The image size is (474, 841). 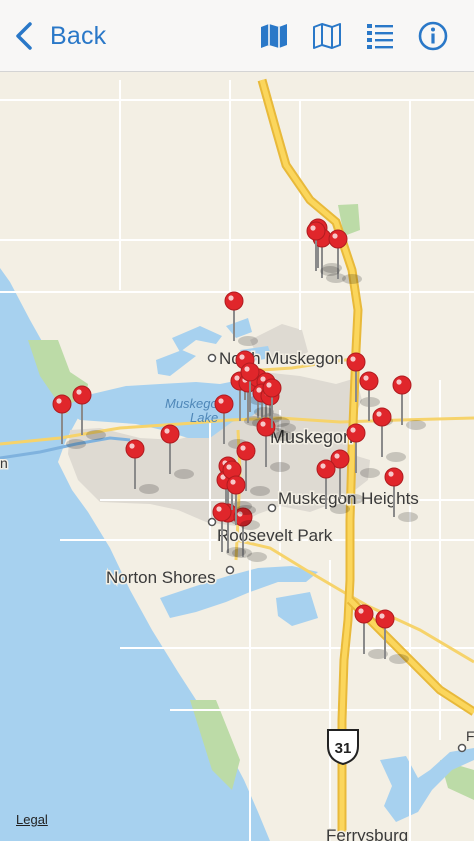 I want to click on map-filled-icon, so click(x=274, y=36).